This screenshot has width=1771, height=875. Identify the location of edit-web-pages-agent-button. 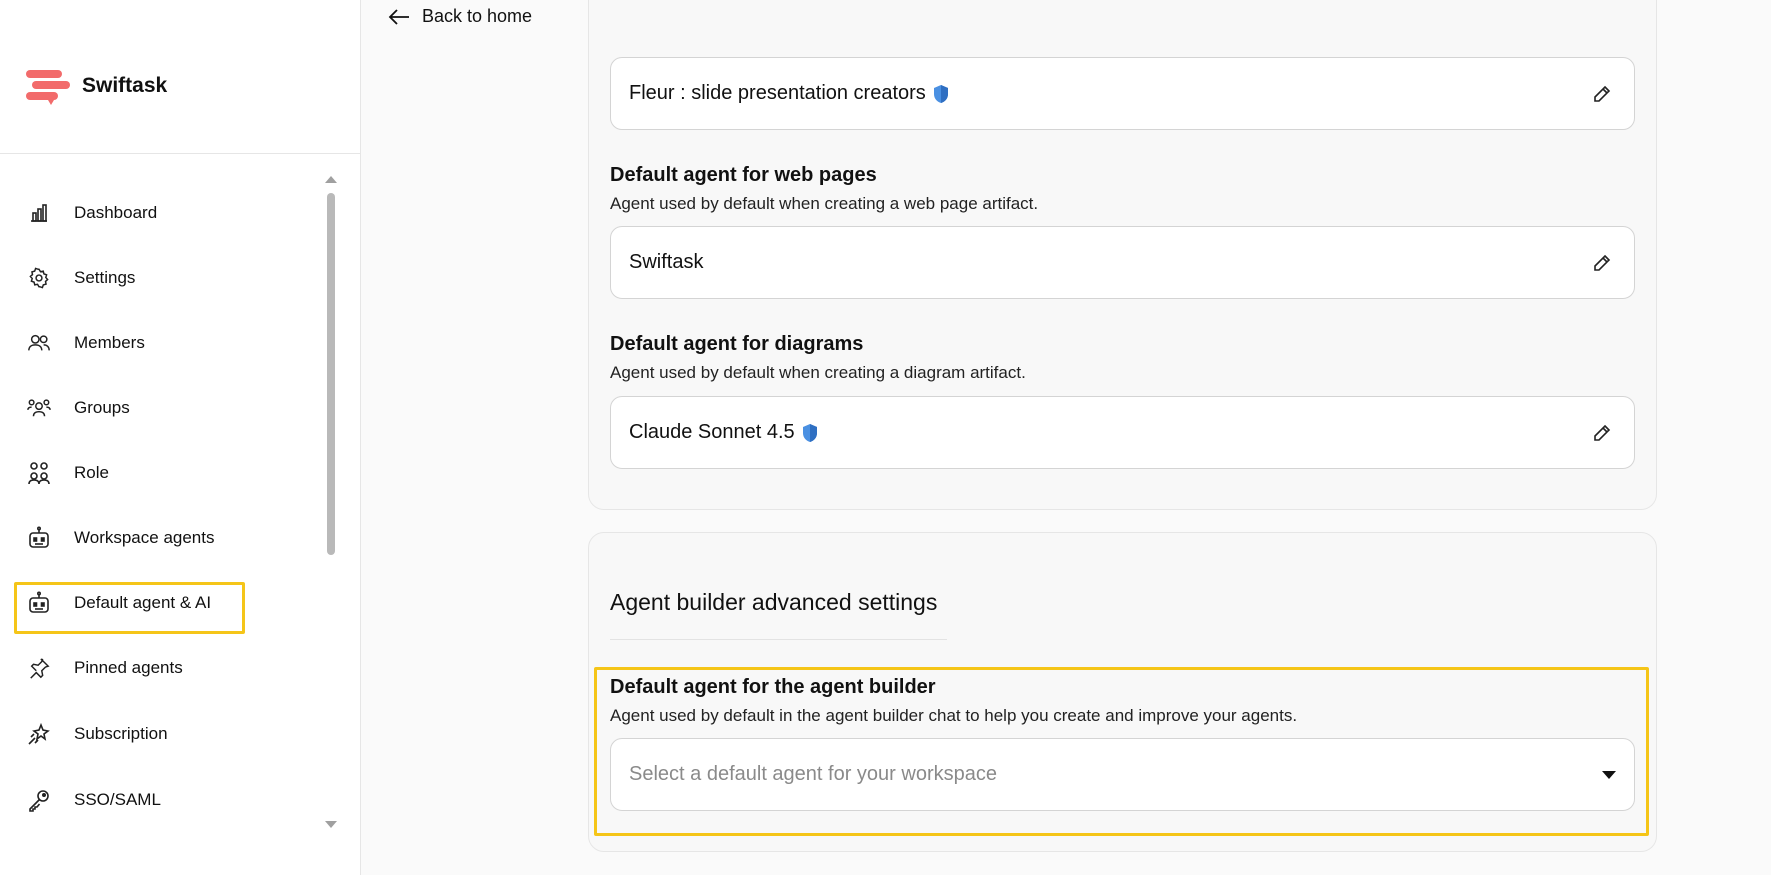
(1602, 263).